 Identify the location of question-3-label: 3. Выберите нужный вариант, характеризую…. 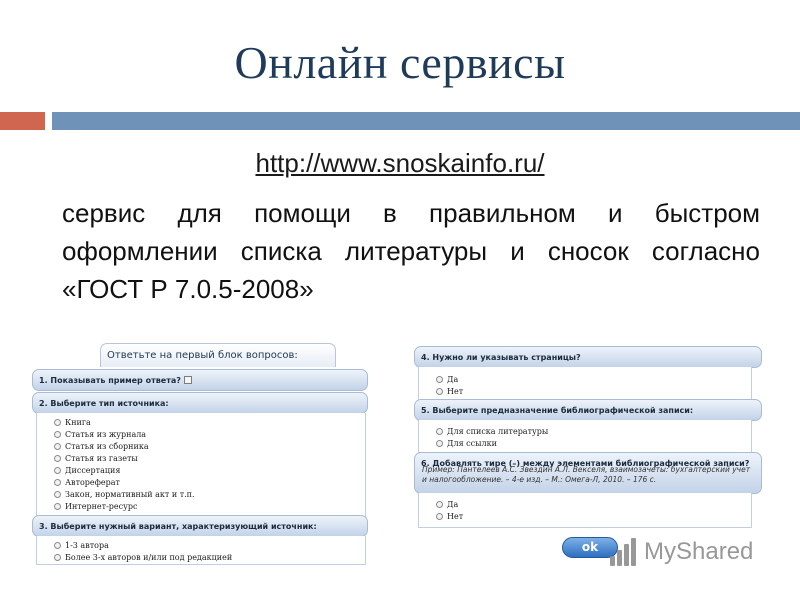
(178, 526).